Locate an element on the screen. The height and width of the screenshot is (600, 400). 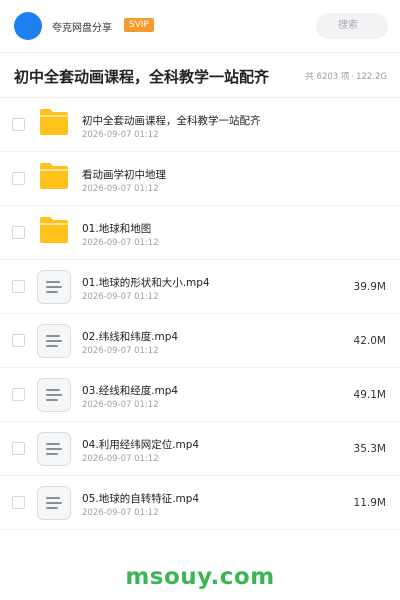
file-row: 04.利用经纬网定位.mp4 2026-09-07 01:12 35.3M is located at coordinates (200, 449).